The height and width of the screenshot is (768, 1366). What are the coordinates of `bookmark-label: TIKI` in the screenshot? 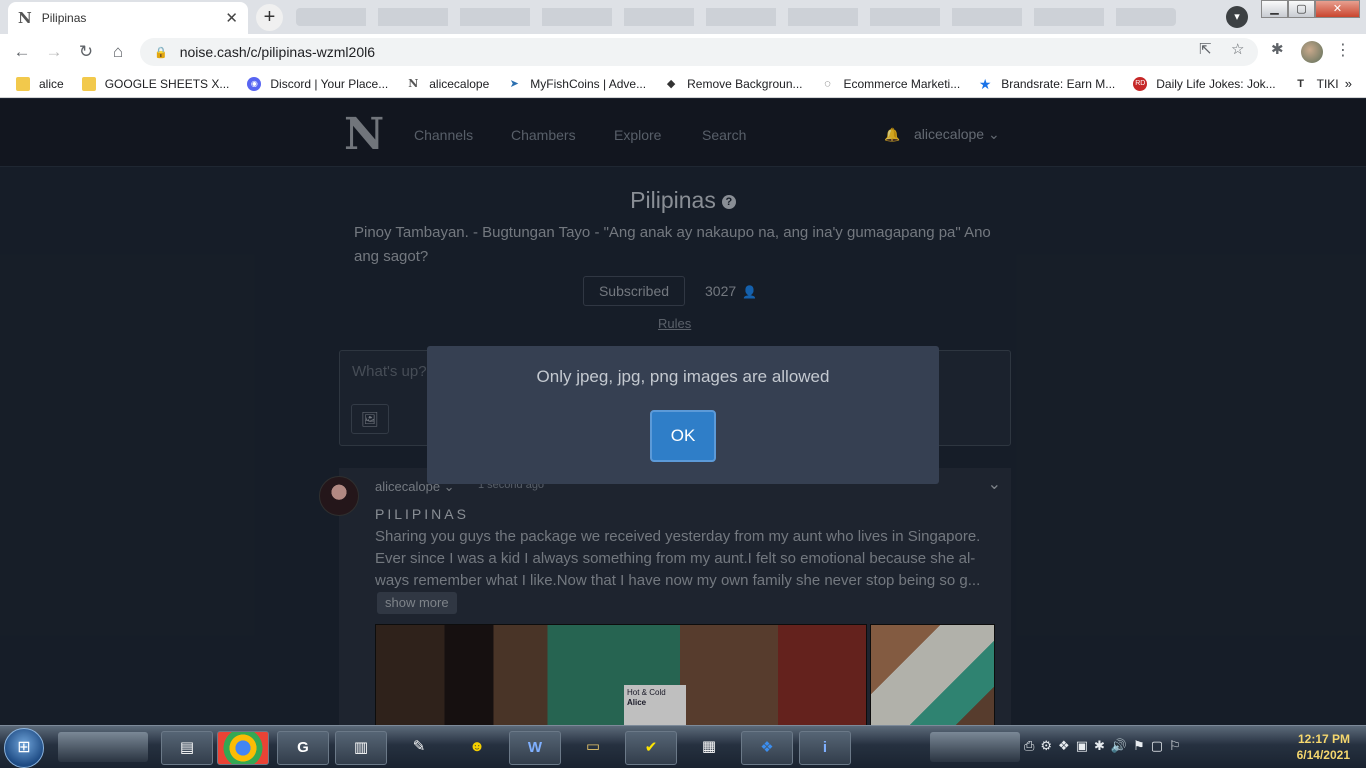 It's located at (1327, 83).